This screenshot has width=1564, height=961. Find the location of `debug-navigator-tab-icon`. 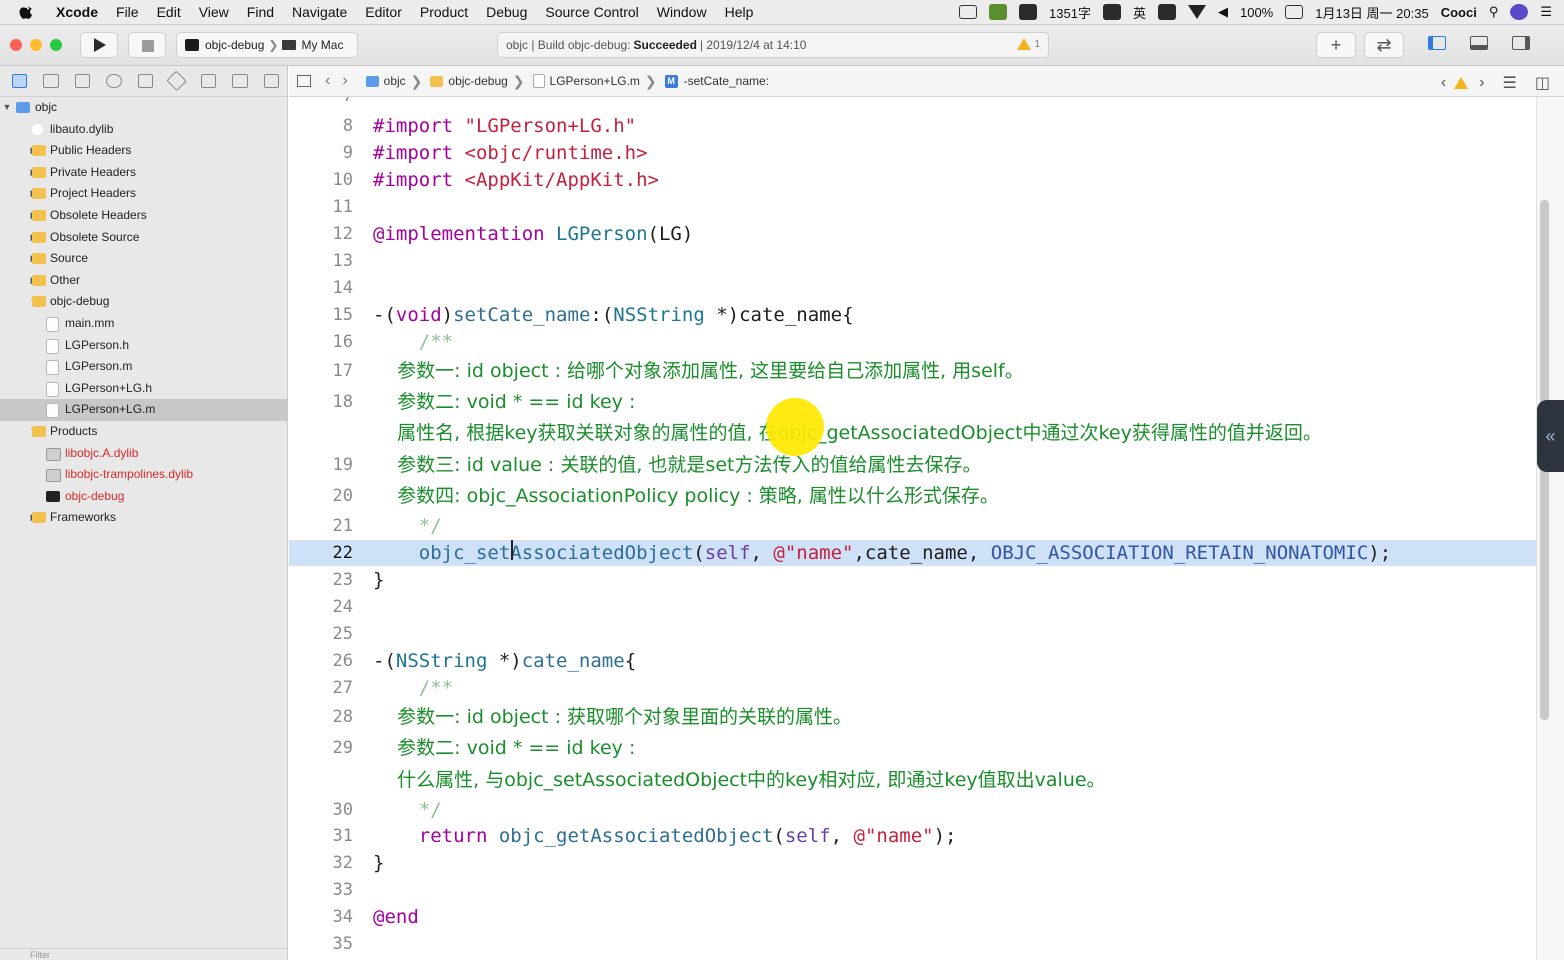

debug-navigator-tab-icon is located at coordinates (208, 81).